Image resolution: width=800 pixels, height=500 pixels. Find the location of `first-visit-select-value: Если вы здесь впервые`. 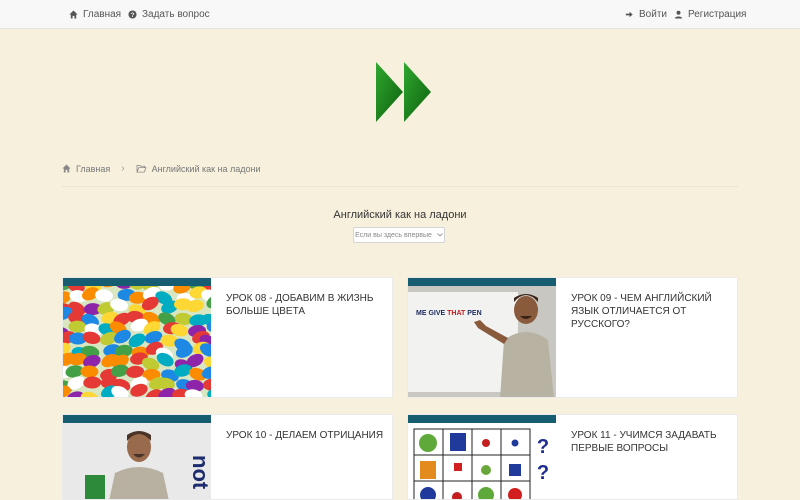

first-visit-select-value: Если вы здесь впервые is located at coordinates (393, 235).